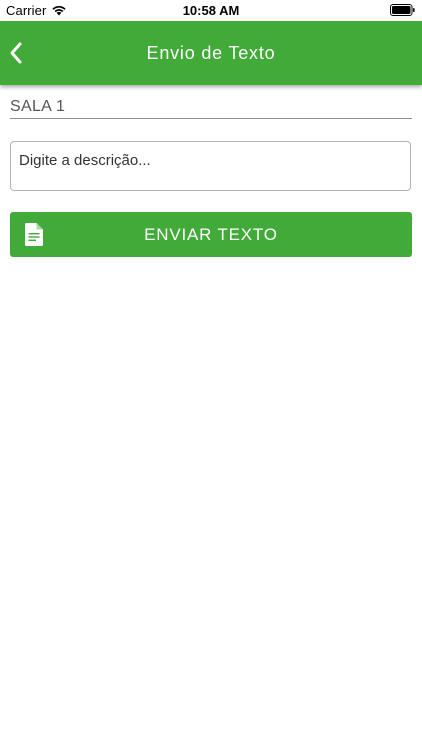 The height and width of the screenshot is (750, 422). I want to click on status-bar: Carrier 10:58 AM, so click(211, 10).